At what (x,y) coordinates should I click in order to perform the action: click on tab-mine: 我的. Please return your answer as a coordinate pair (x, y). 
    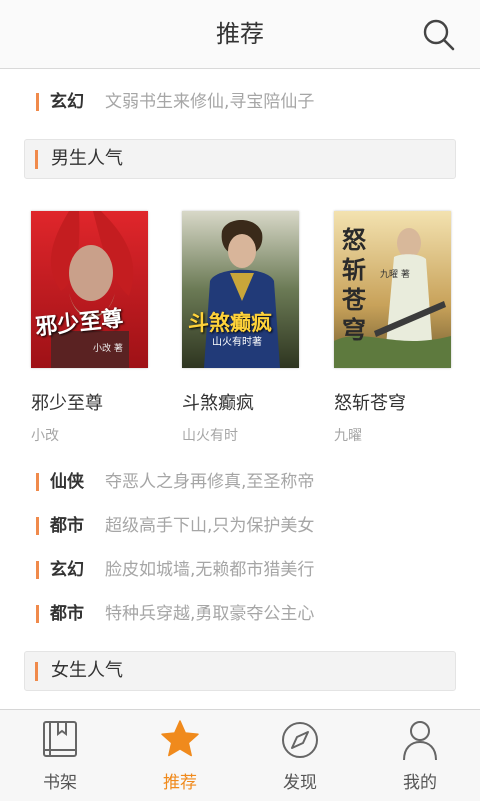
    Looking at the image, I should click on (420, 755).